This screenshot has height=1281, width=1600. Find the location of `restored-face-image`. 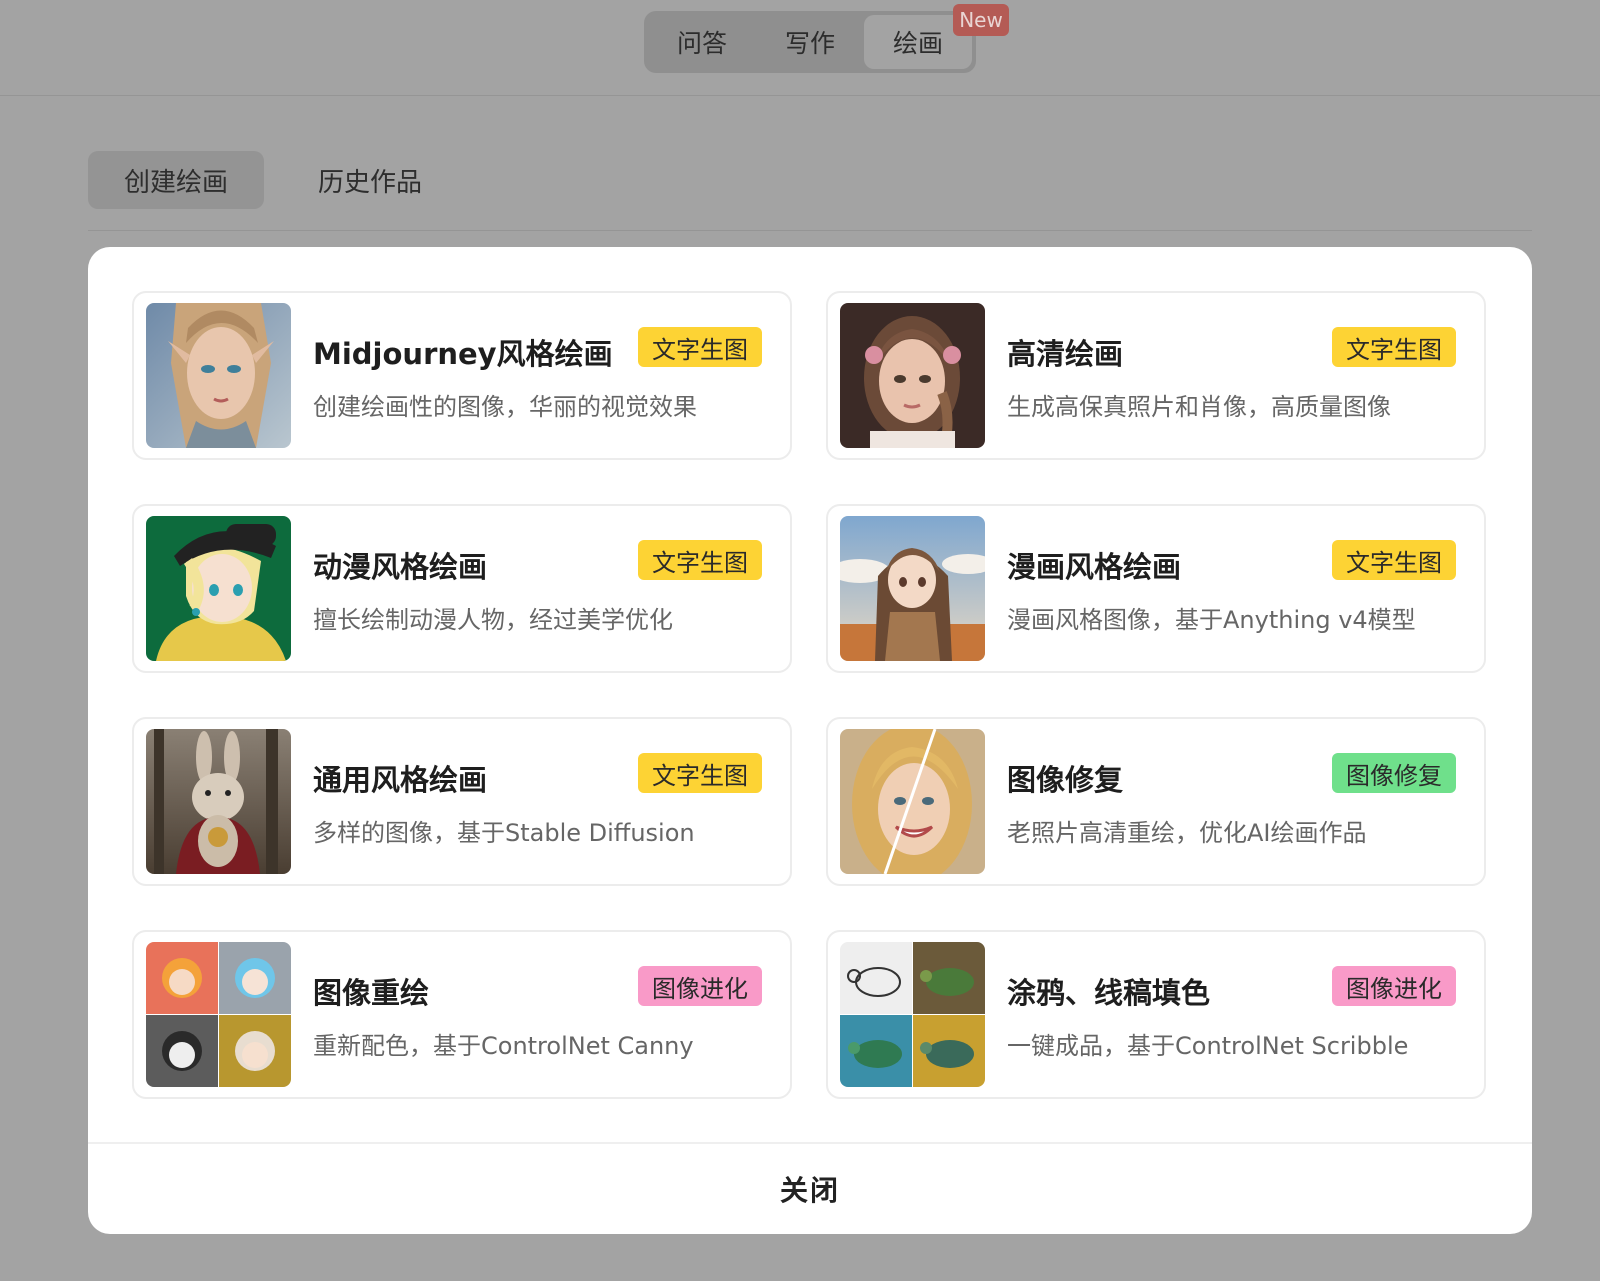

restored-face-image is located at coordinates (912, 801).